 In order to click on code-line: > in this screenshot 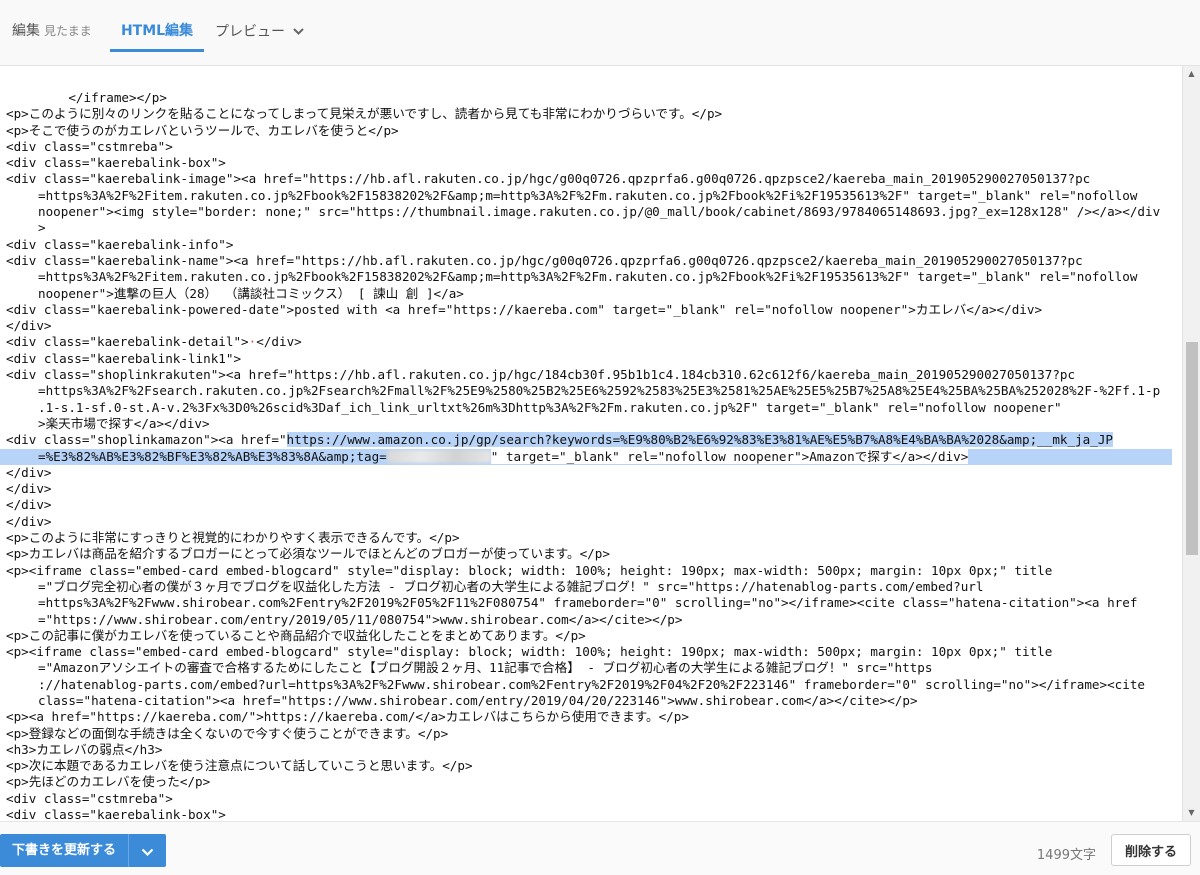, I will do `click(42, 228)`.